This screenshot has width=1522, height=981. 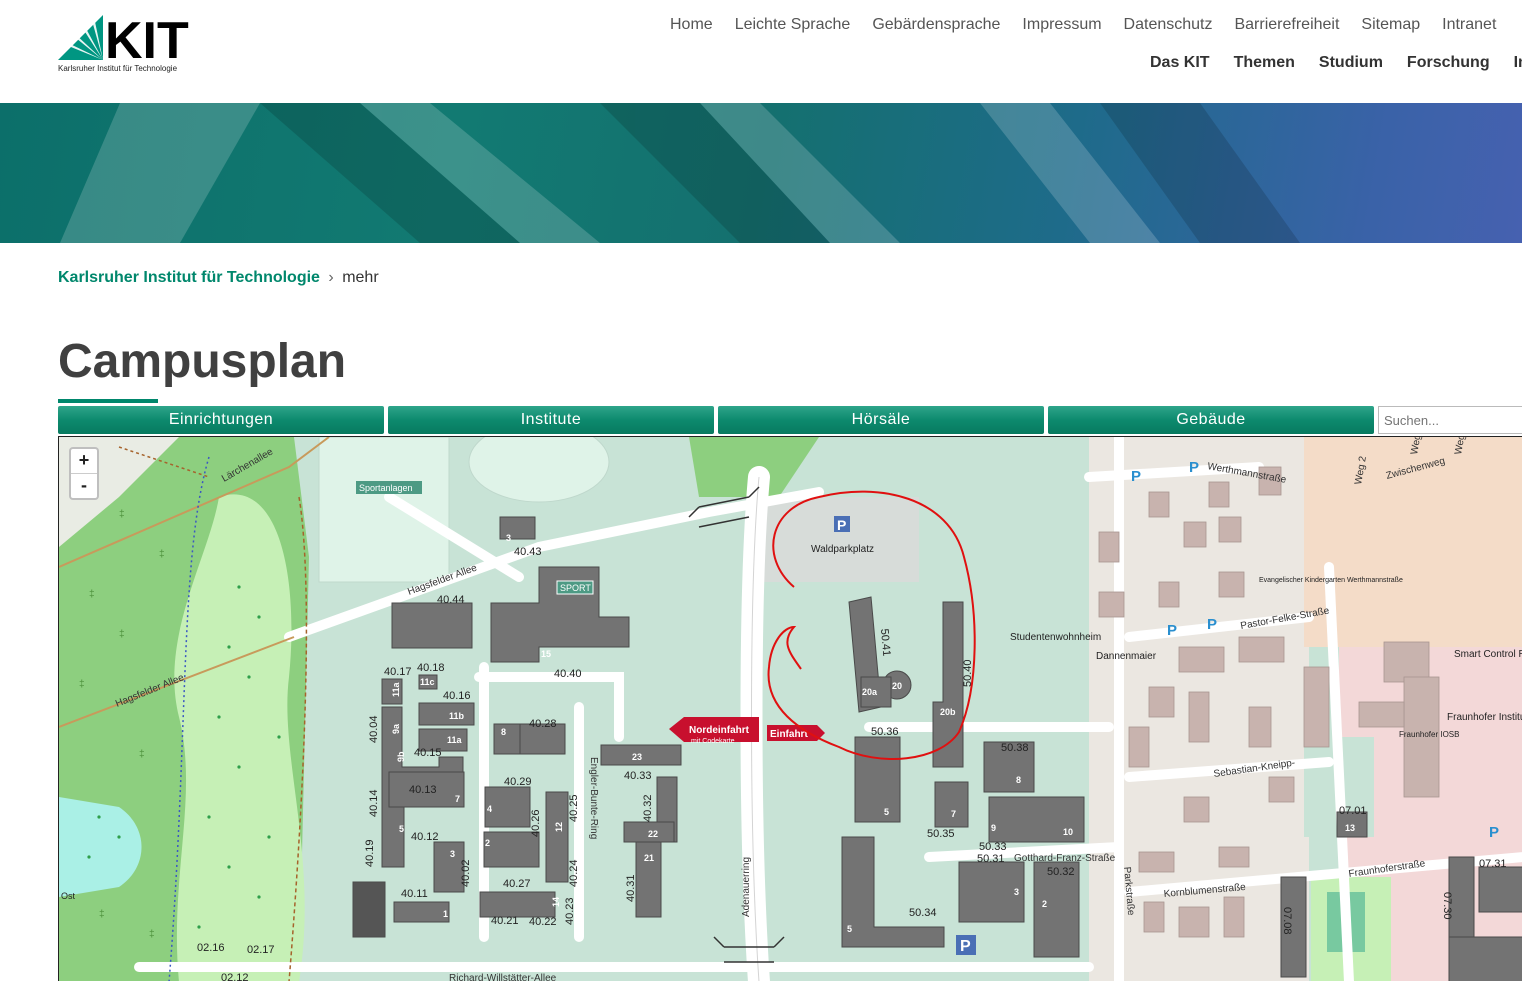 I want to click on svg-text: 50.41, so click(x=885, y=642).